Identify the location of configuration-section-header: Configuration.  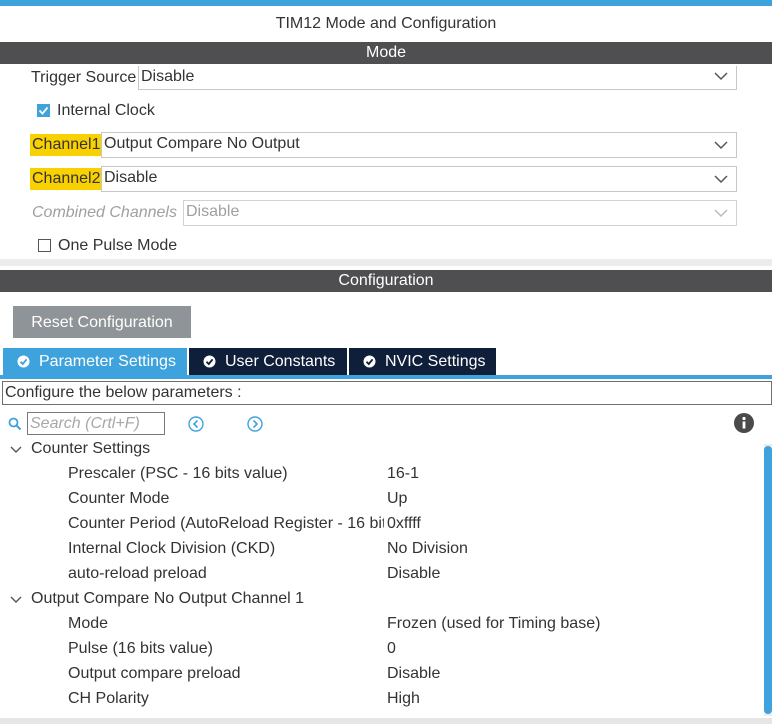
(386, 281).